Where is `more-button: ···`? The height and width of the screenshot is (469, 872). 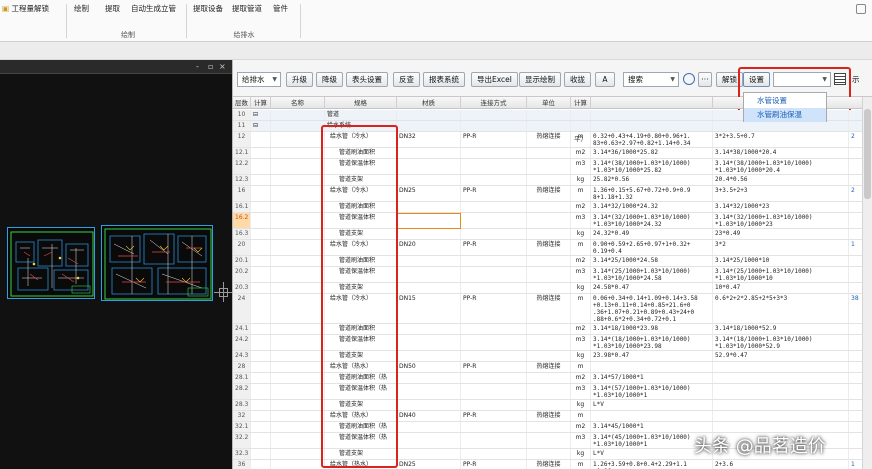 more-button: ··· is located at coordinates (705, 79).